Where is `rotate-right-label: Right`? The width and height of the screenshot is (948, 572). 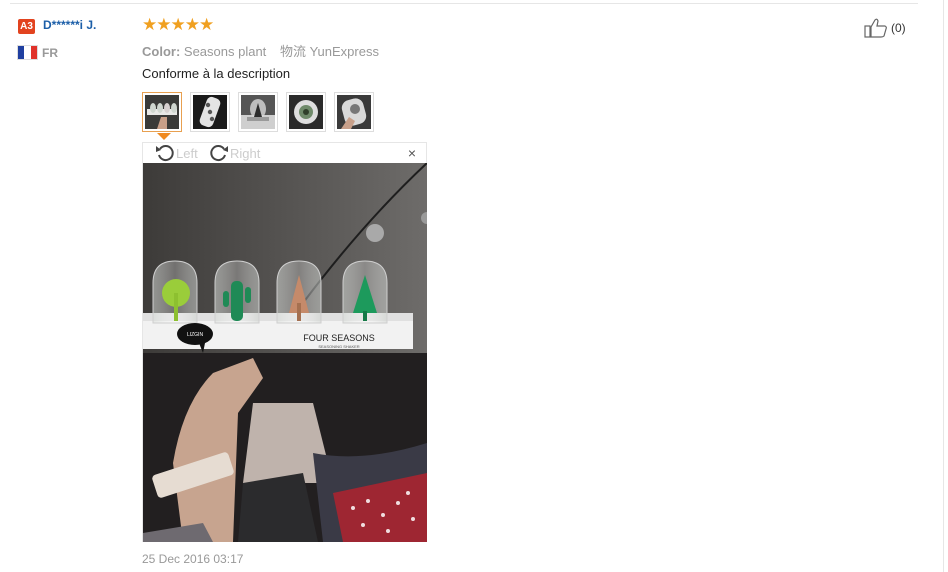
rotate-right-label: Right is located at coordinates (245, 153).